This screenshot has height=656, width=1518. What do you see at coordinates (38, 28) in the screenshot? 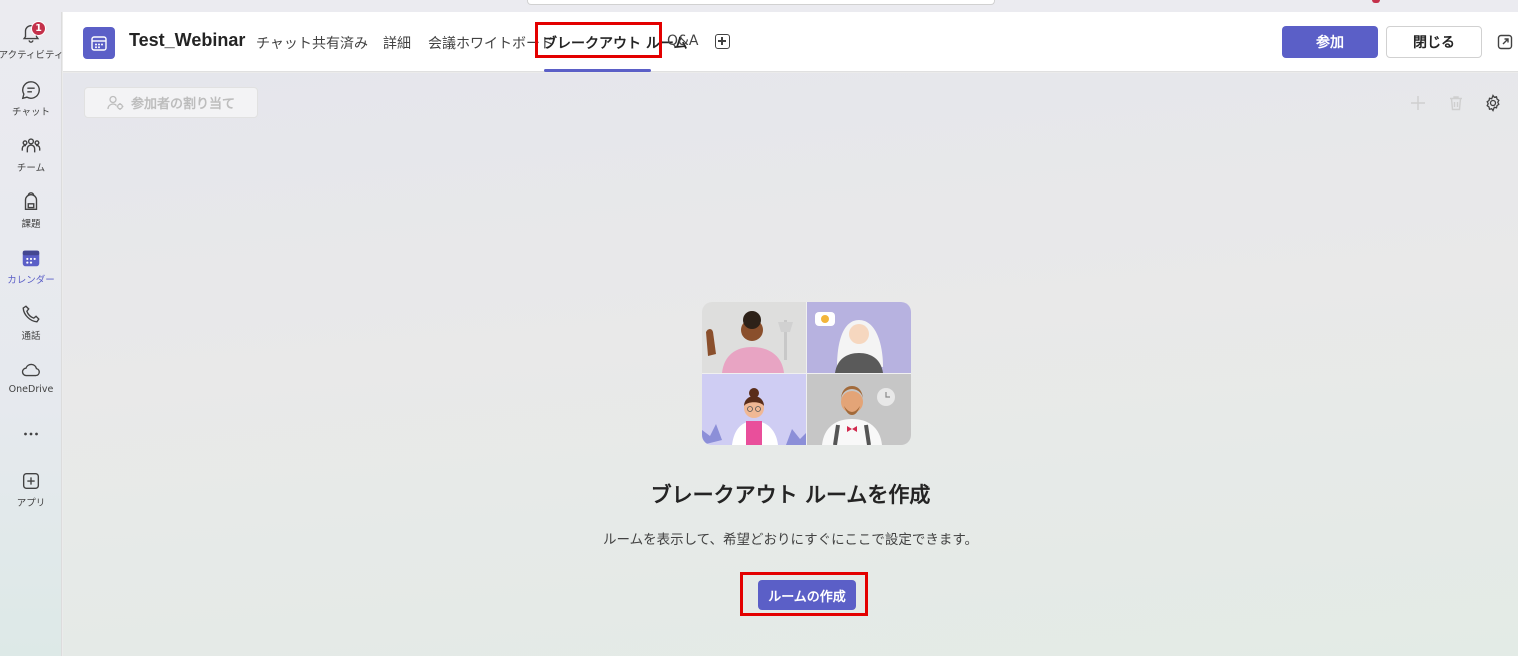
I see `activity-badge: 1` at bounding box center [38, 28].